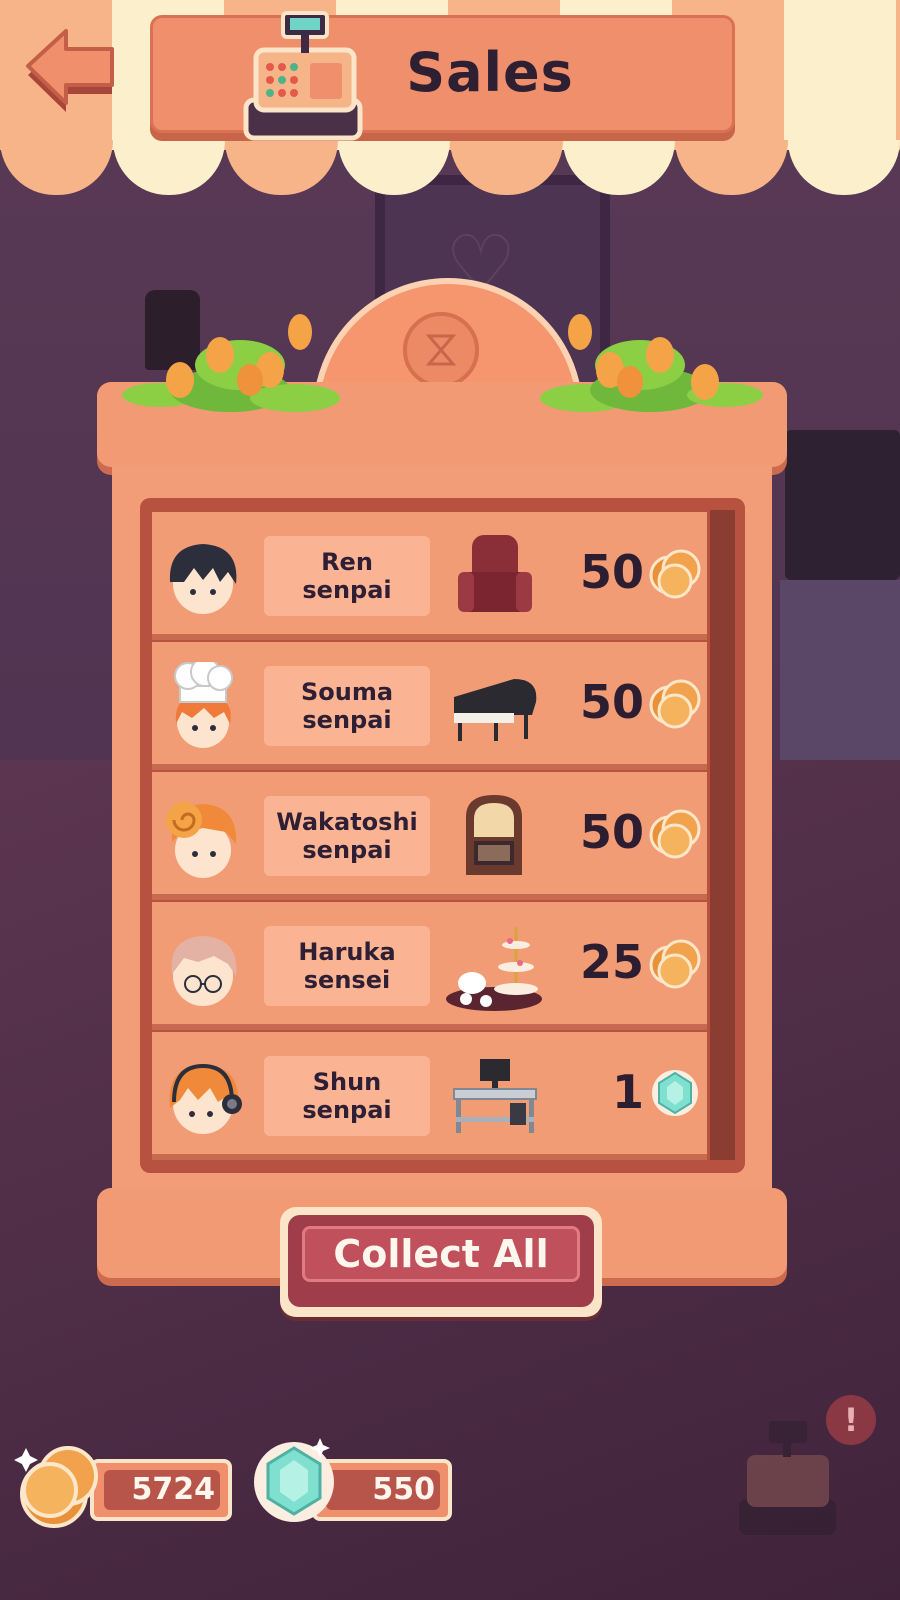  What do you see at coordinates (347, 966) in the screenshot?
I see `customer-name: Haruka sensei` at bounding box center [347, 966].